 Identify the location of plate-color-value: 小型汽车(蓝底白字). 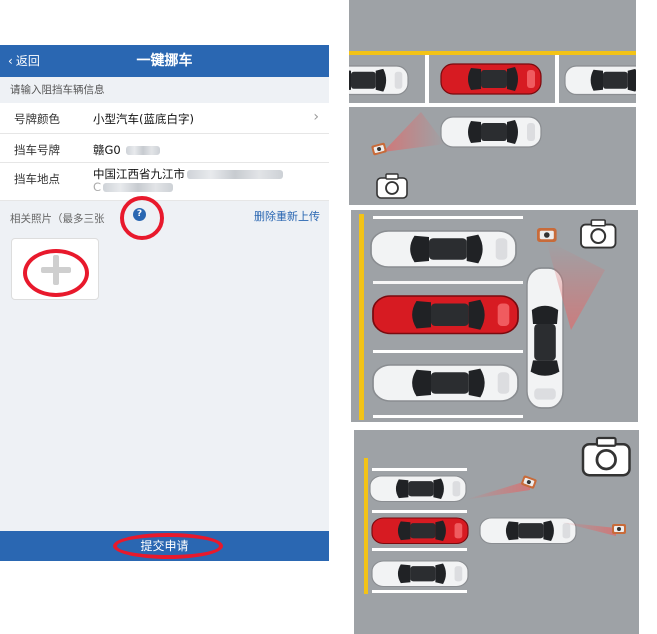
(143, 119).